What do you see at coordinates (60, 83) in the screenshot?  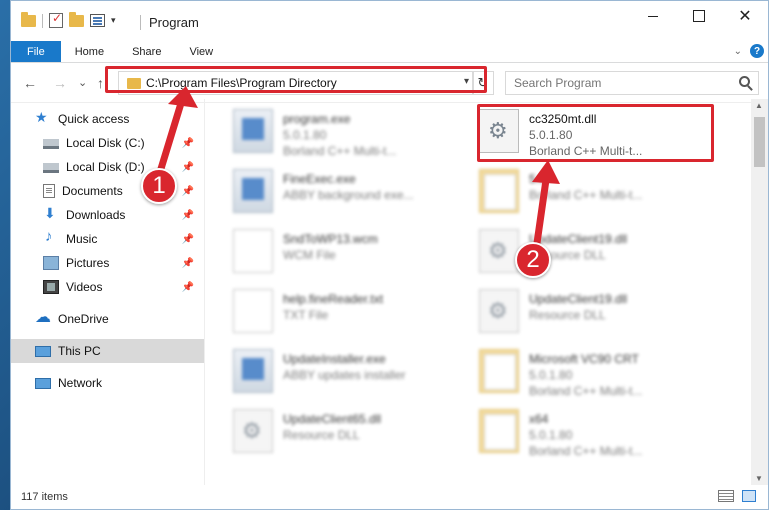 I see `forward-button: →` at bounding box center [60, 83].